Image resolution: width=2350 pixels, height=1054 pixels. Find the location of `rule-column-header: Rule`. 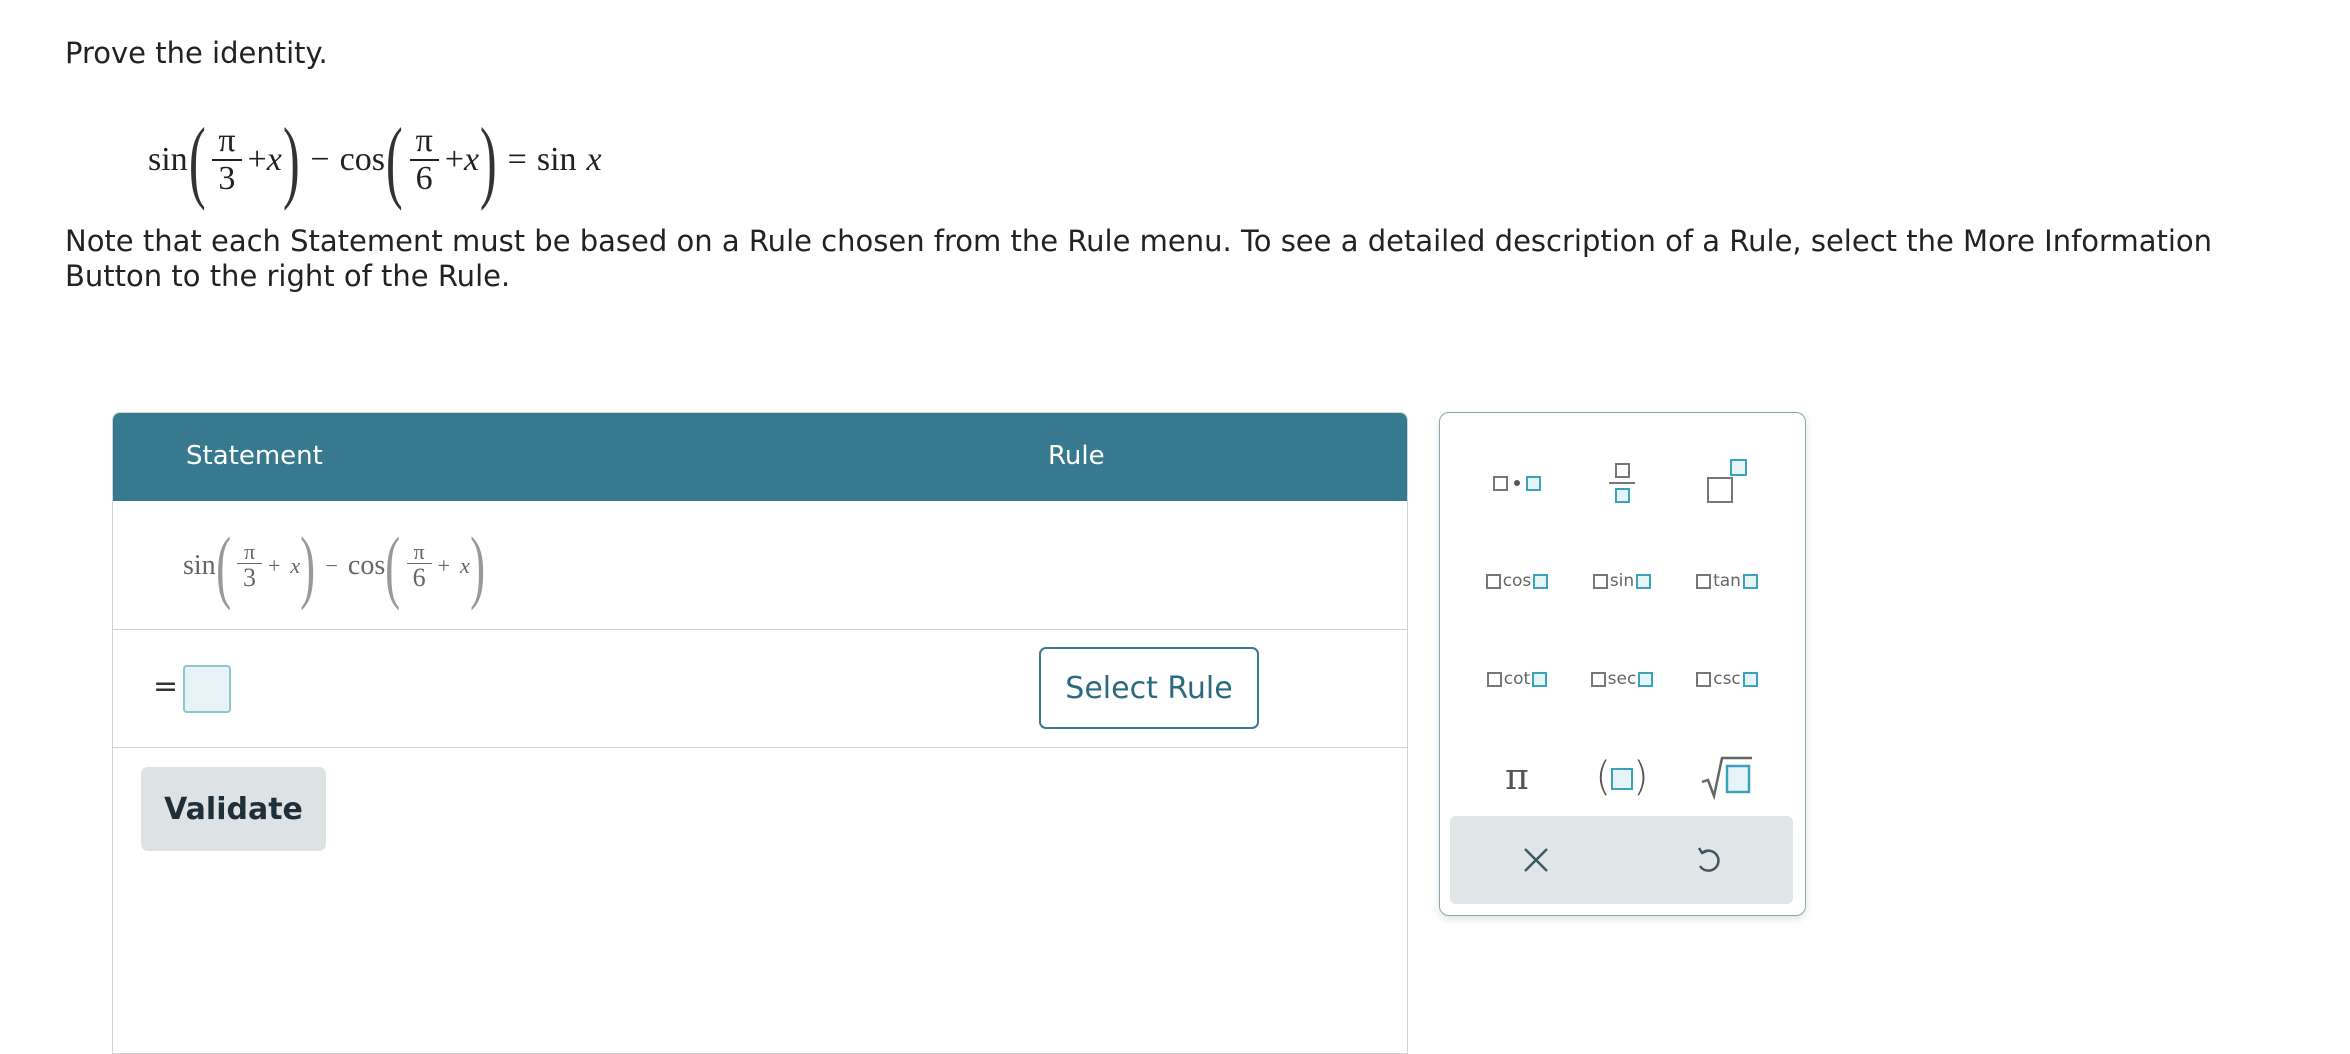

rule-column-header: Rule is located at coordinates (1076, 456).